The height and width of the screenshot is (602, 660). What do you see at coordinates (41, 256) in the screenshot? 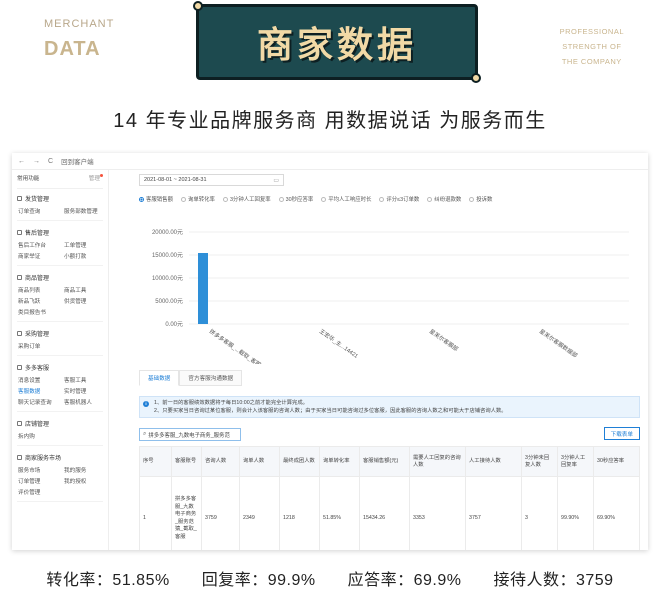
I see `sidebar-item: 商家举证` at bounding box center [41, 256].